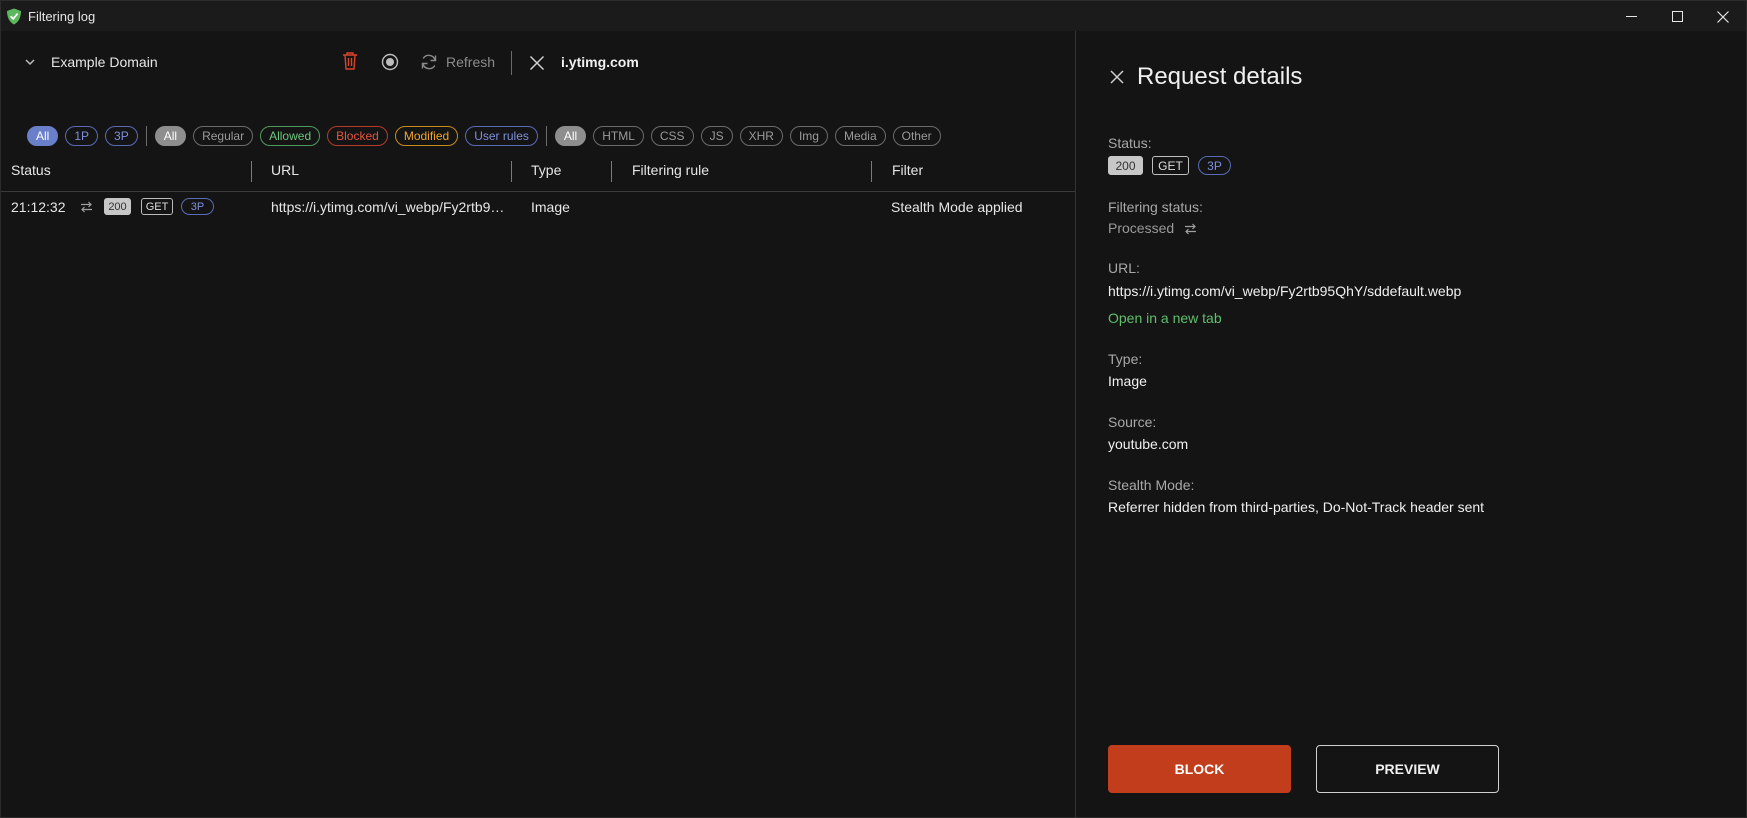 The width and height of the screenshot is (1747, 818). What do you see at coordinates (672, 136) in the screenshot?
I see `filter-type-css: CSS` at bounding box center [672, 136].